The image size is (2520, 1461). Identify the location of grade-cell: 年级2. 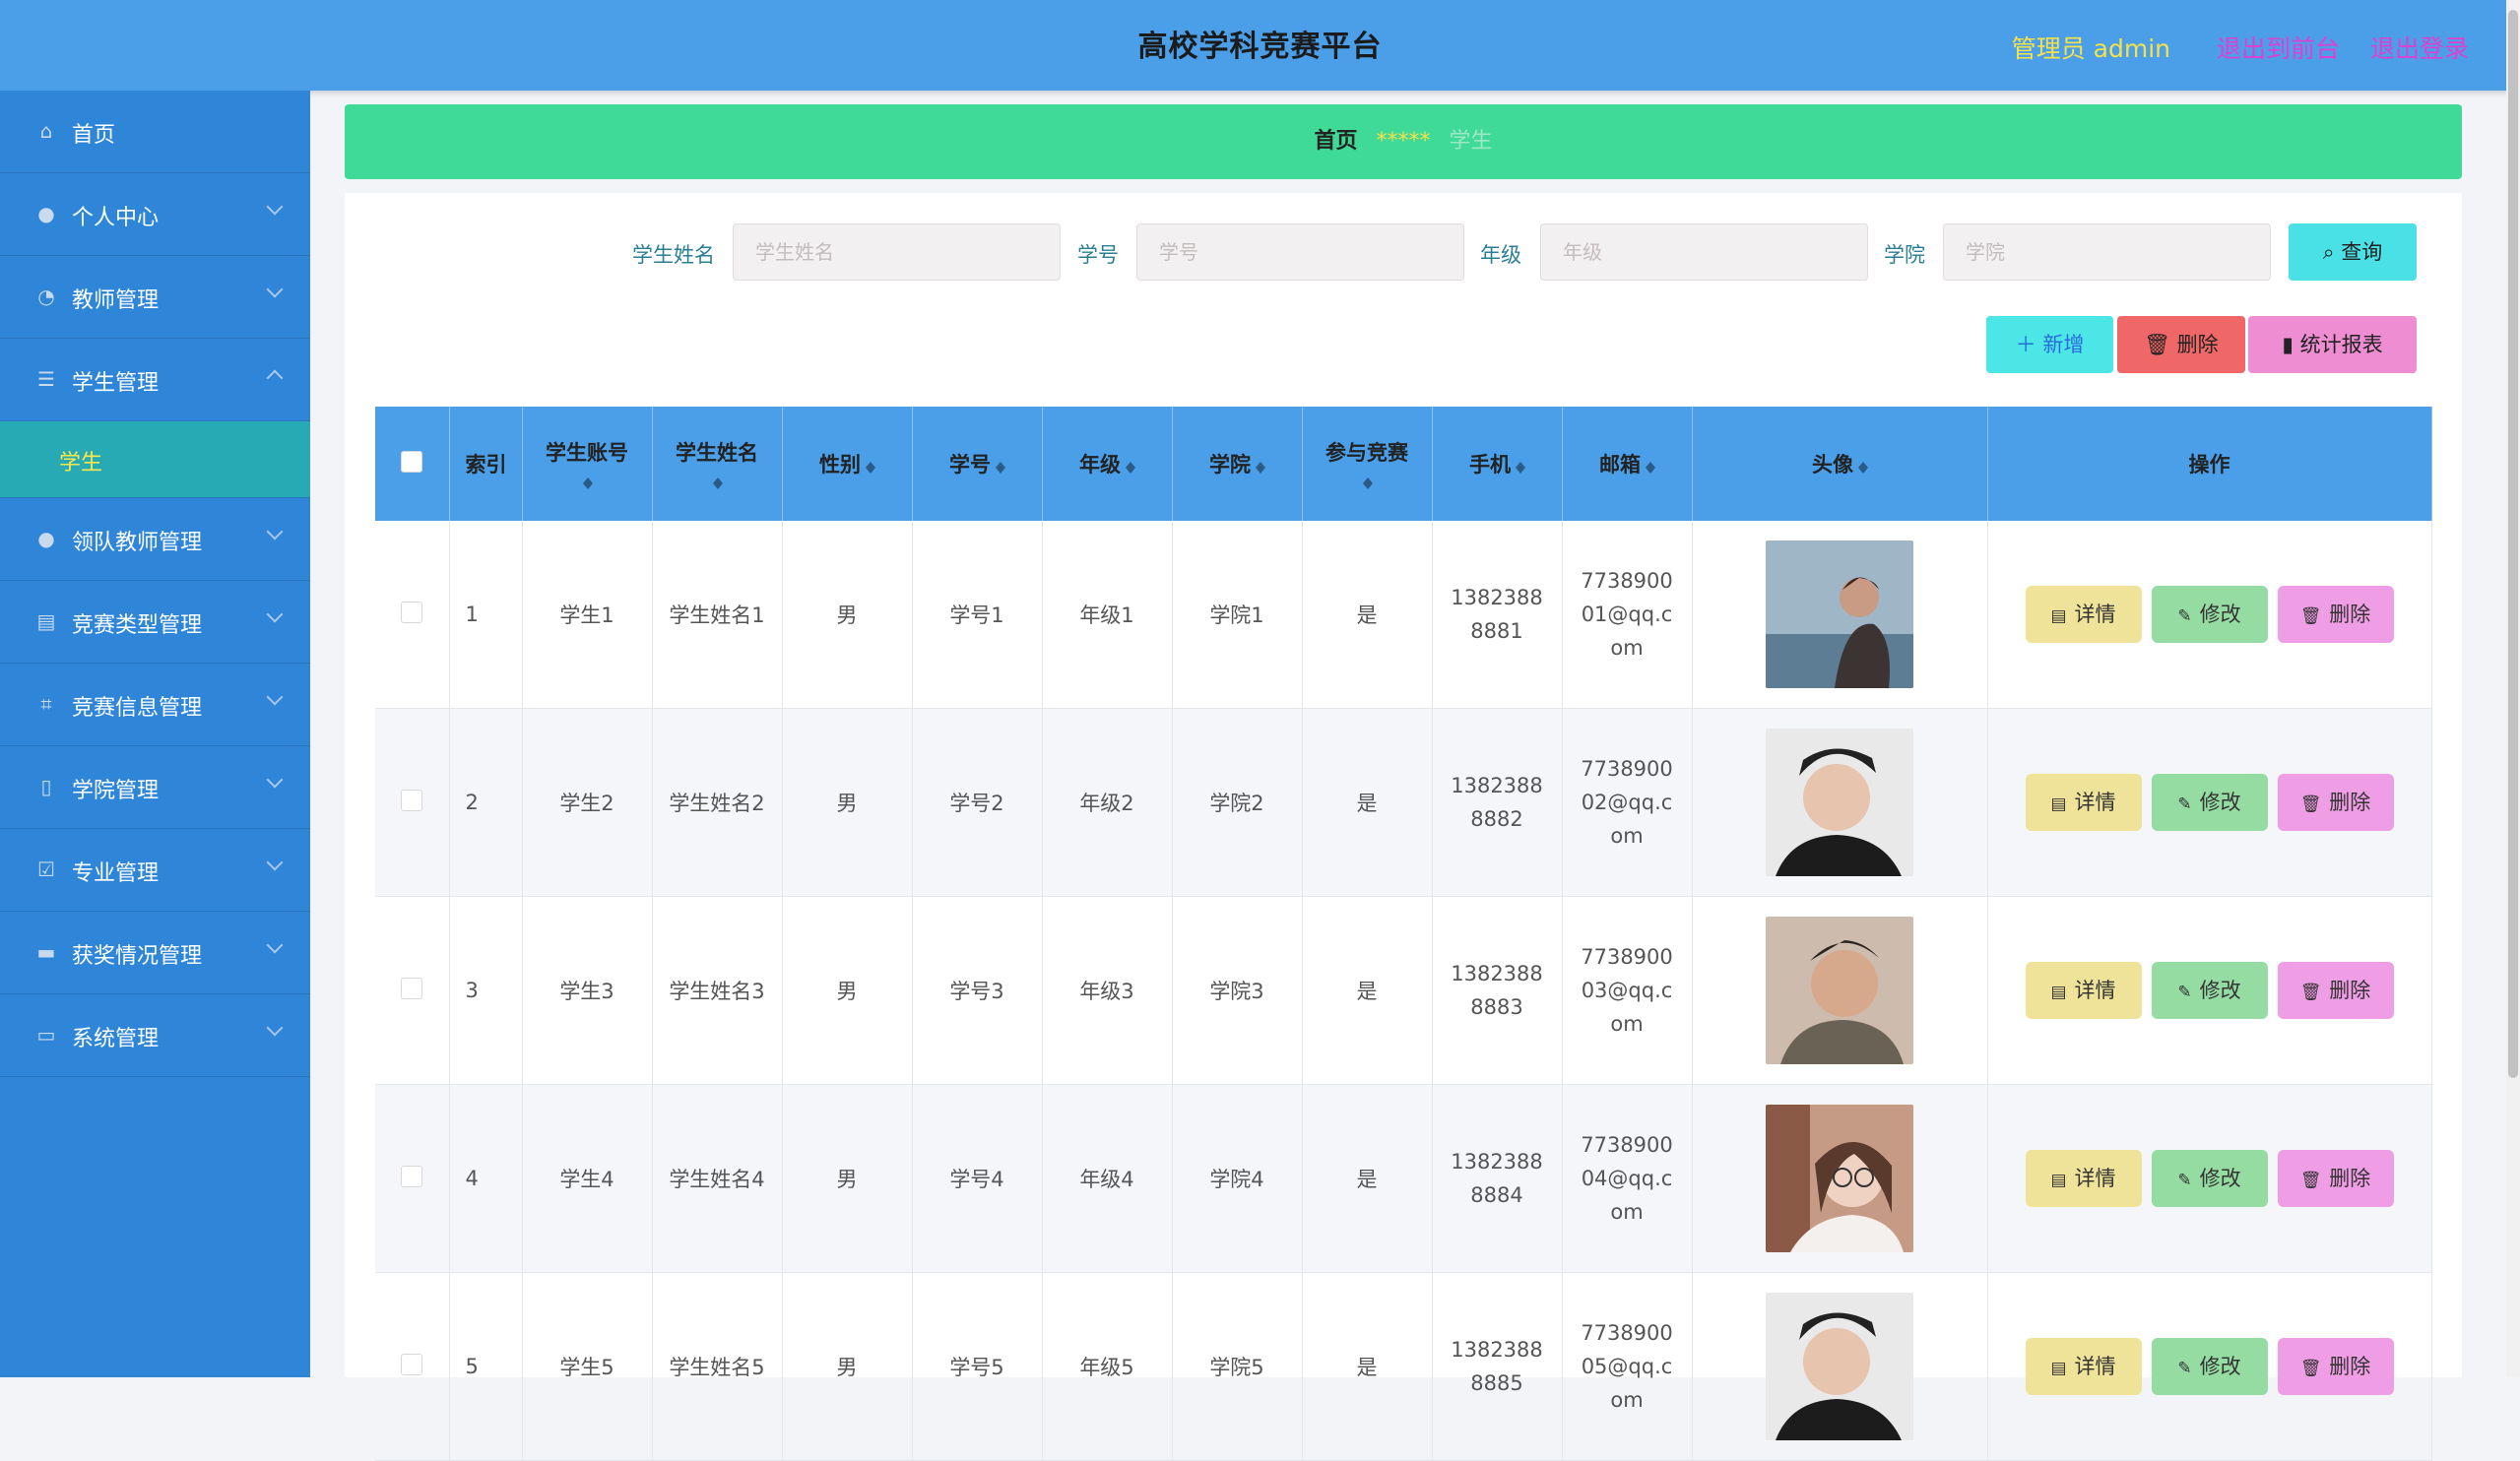
(1107, 803).